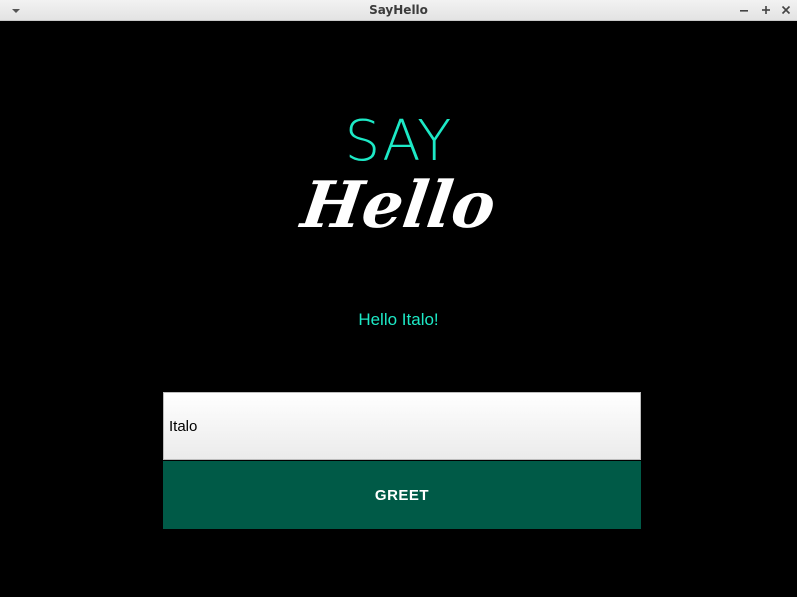  What do you see at coordinates (786, 10) in the screenshot?
I see `close-icon` at bounding box center [786, 10].